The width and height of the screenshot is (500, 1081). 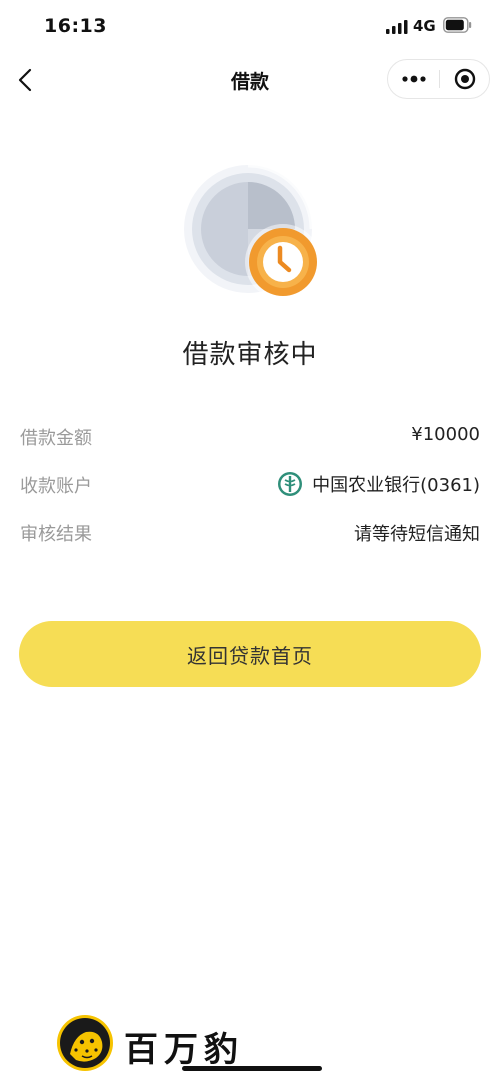 I want to click on clock-icon, so click(x=252, y=232).